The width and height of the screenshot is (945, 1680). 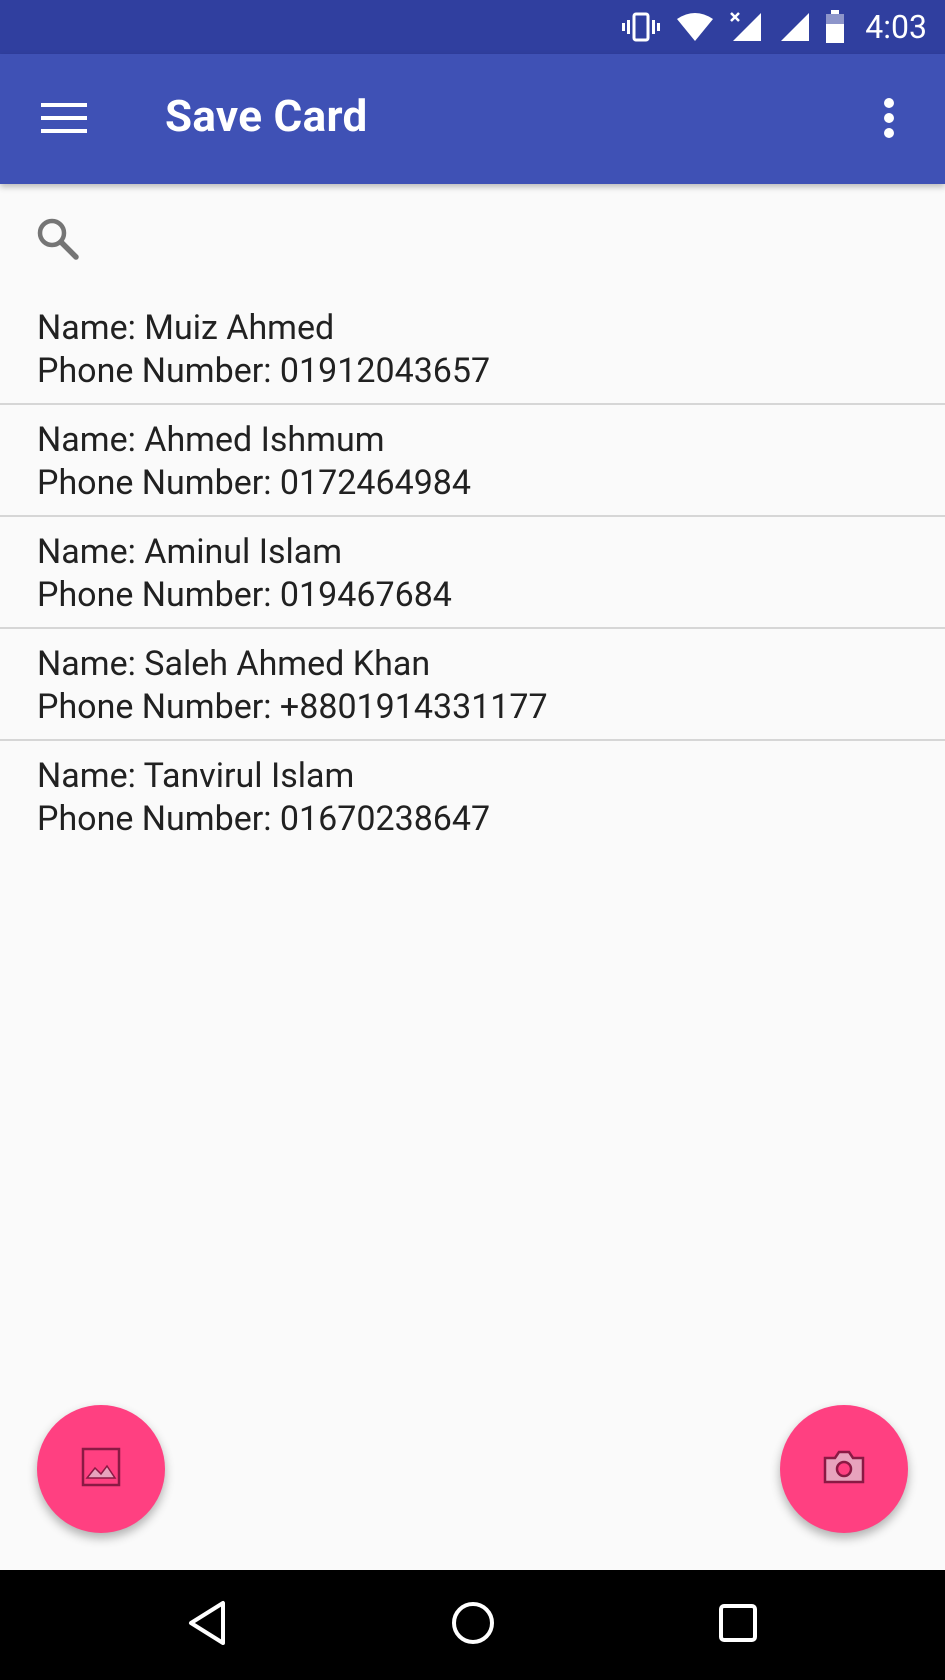 I want to click on menu-button, so click(x=64, y=120).